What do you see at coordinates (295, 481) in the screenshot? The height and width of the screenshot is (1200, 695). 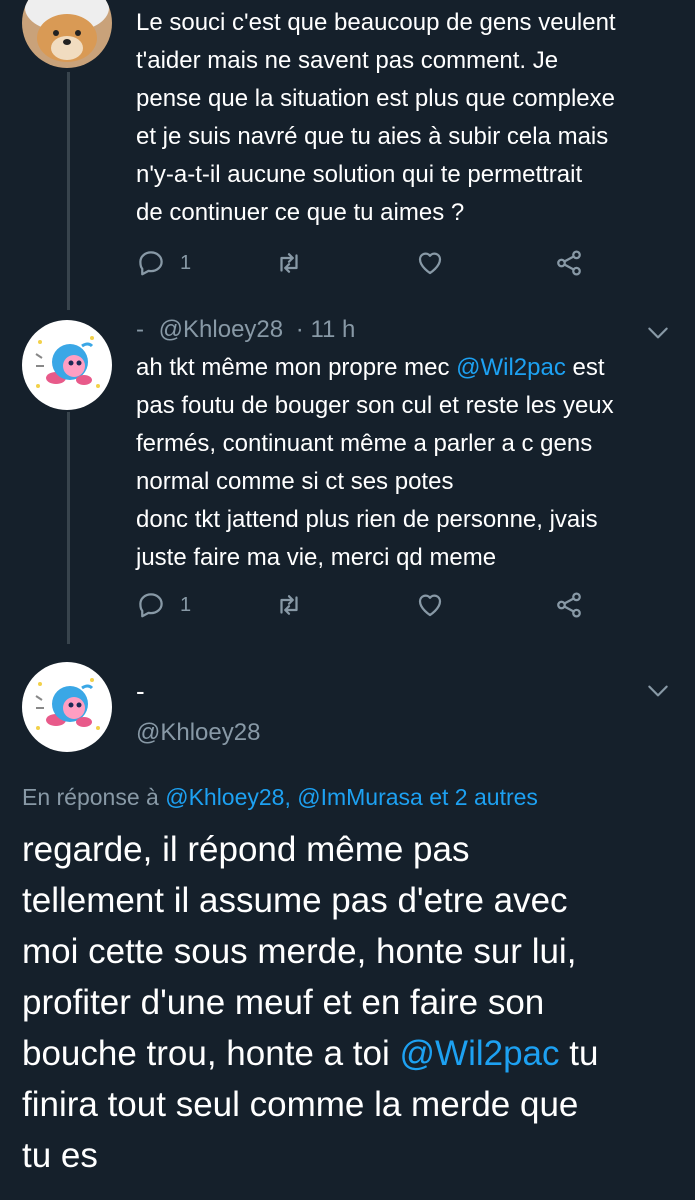 I see `text-line: normal comme si ct ses potes` at bounding box center [295, 481].